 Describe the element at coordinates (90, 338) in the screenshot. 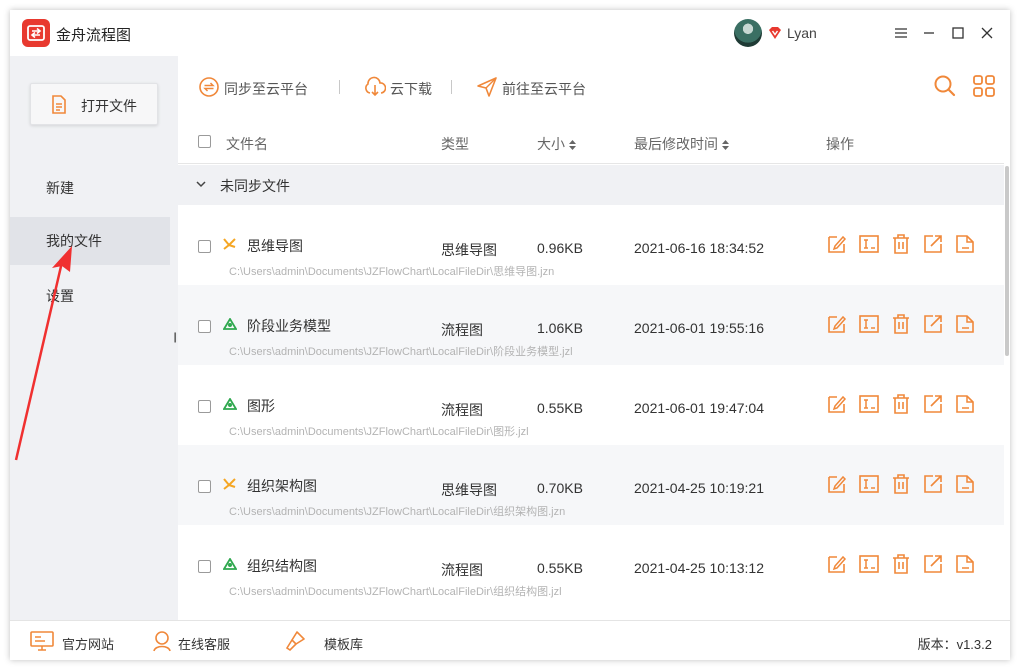

I see `sidebar: 打开文件 新建 我的文件 设置` at that location.